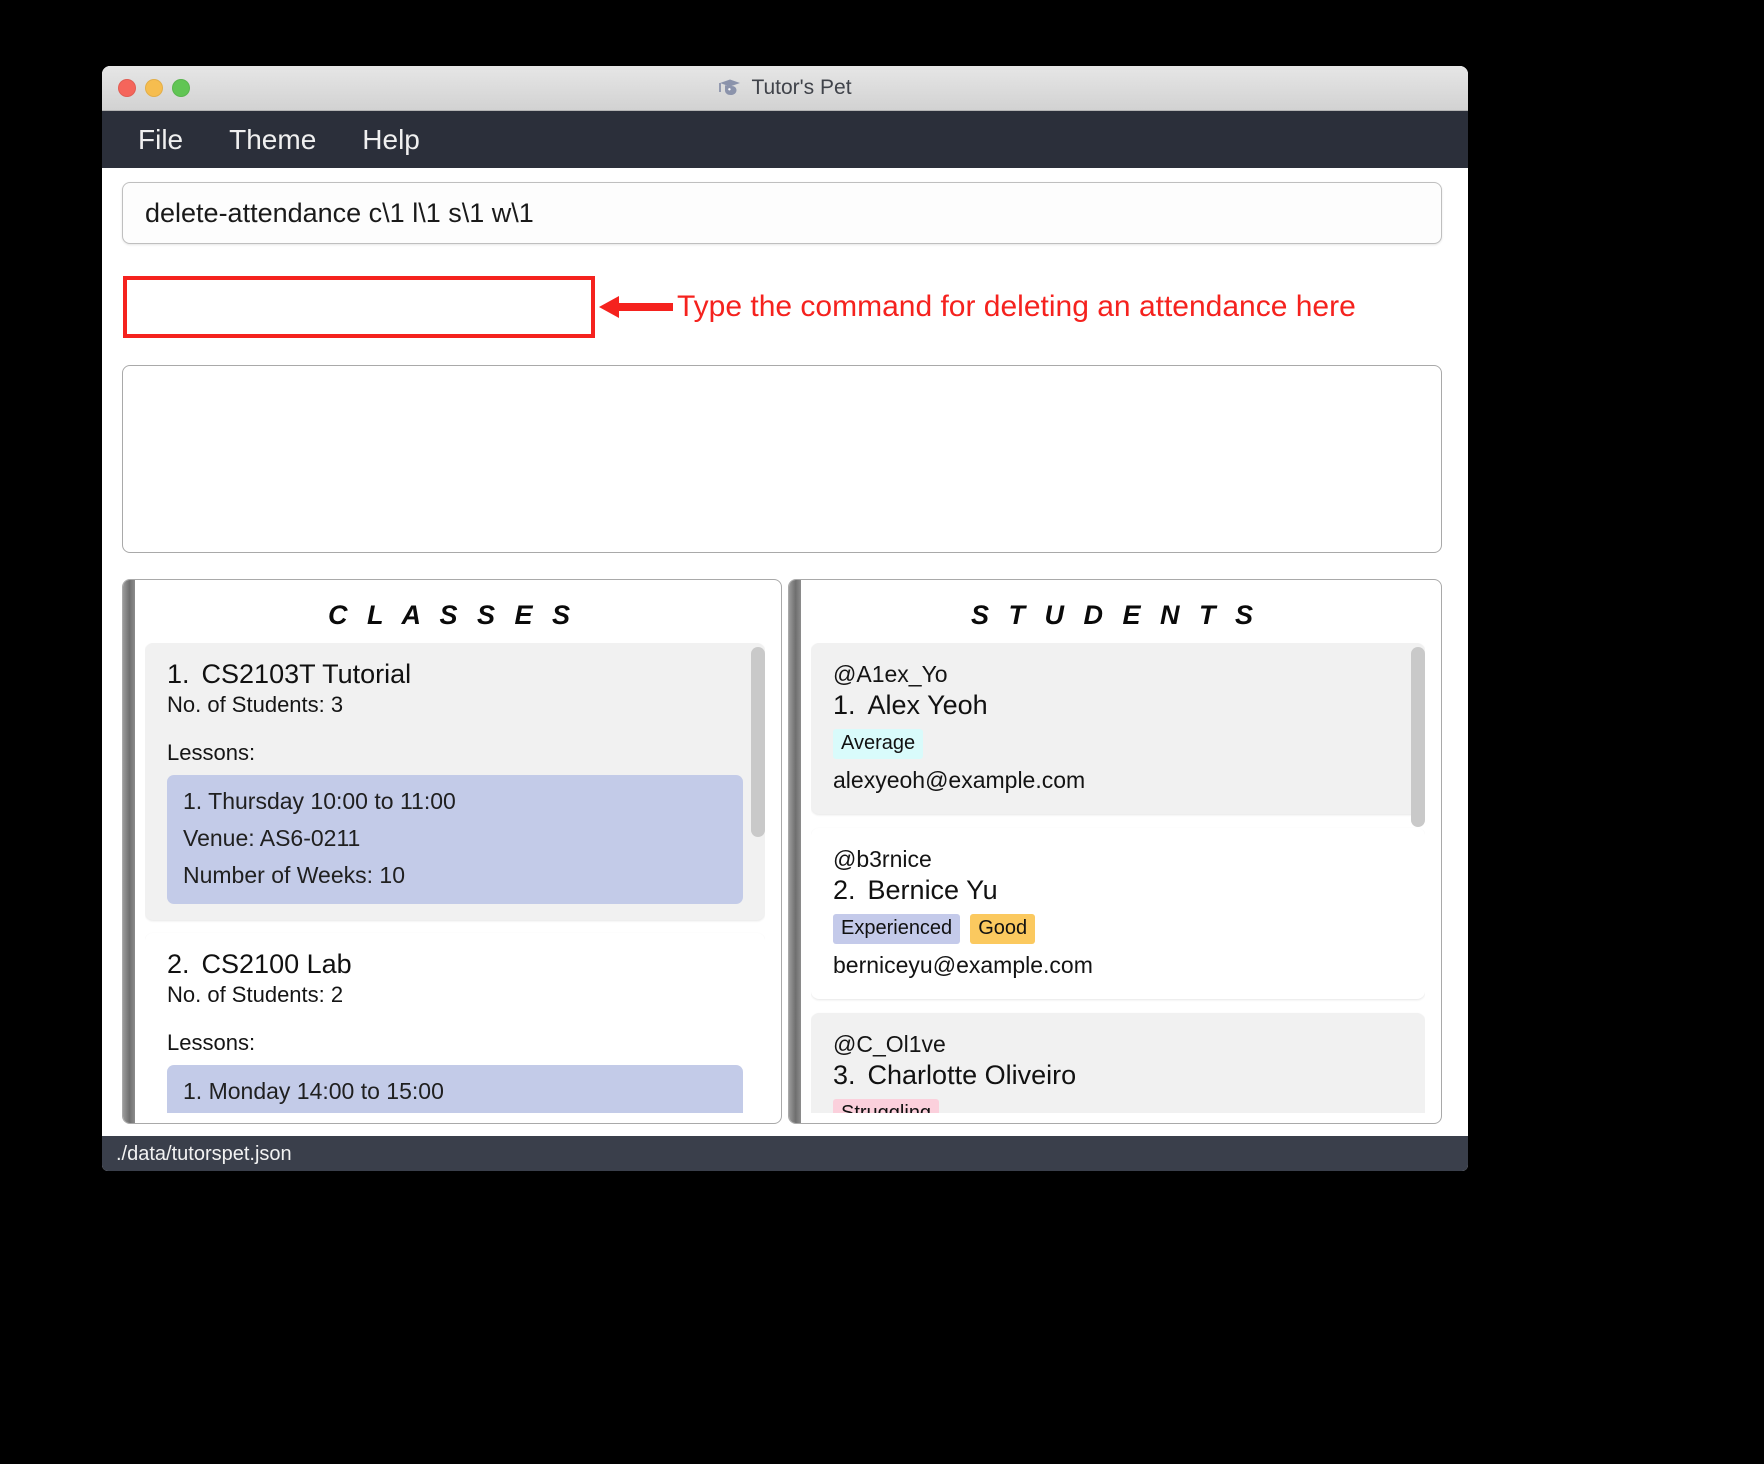 This screenshot has height=1464, width=1764. I want to click on menu-item-theme: Theme, so click(272, 140).